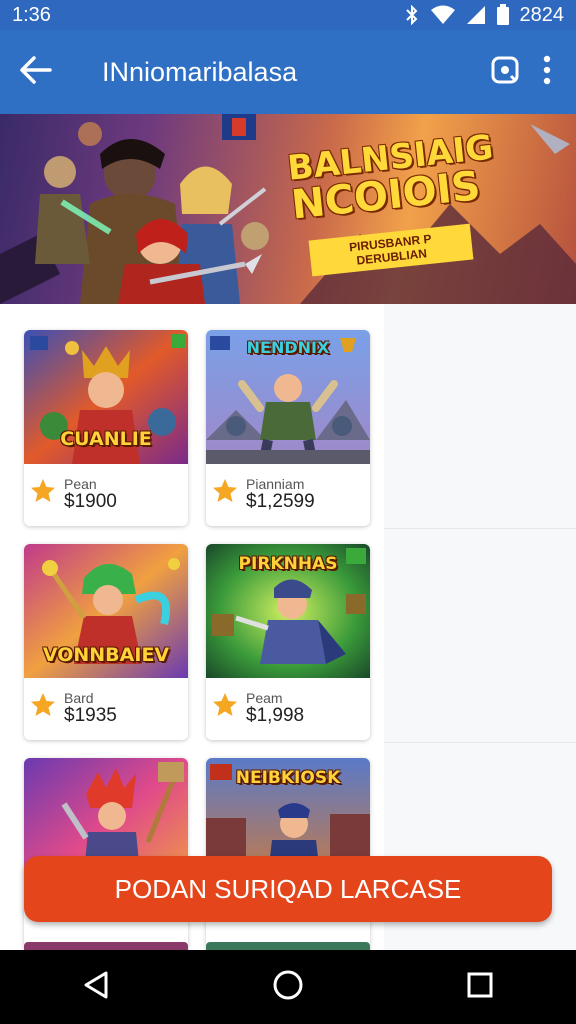 This screenshot has height=1024, width=576. Describe the element at coordinates (275, 484) in the screenshot. I see `card-name: Pianniam` at that location.